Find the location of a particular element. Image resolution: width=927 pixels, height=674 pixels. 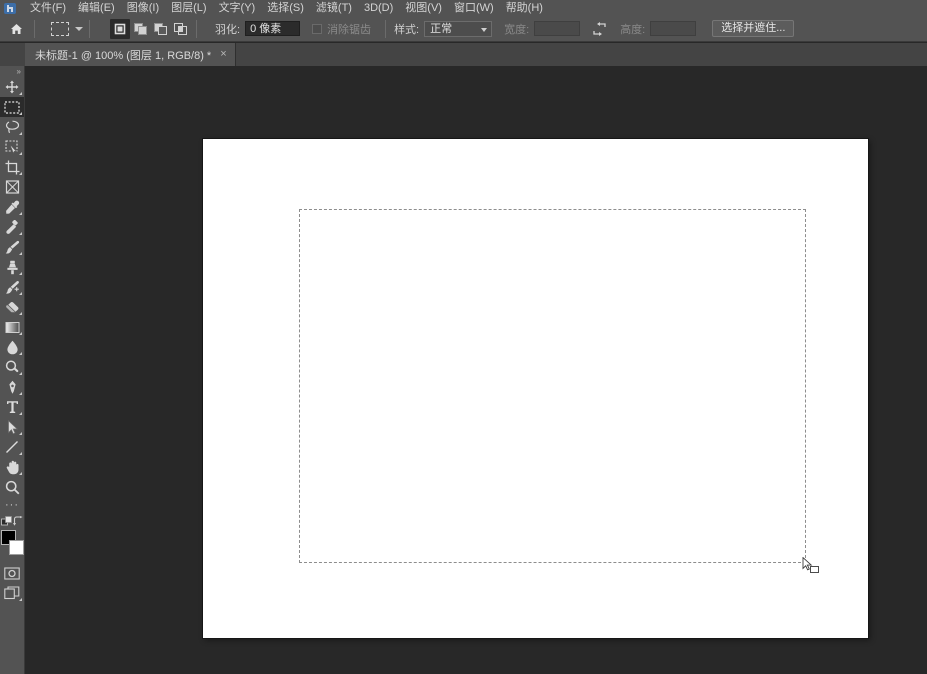

feather-label: 羽化: is located at coordinates (228, 29).